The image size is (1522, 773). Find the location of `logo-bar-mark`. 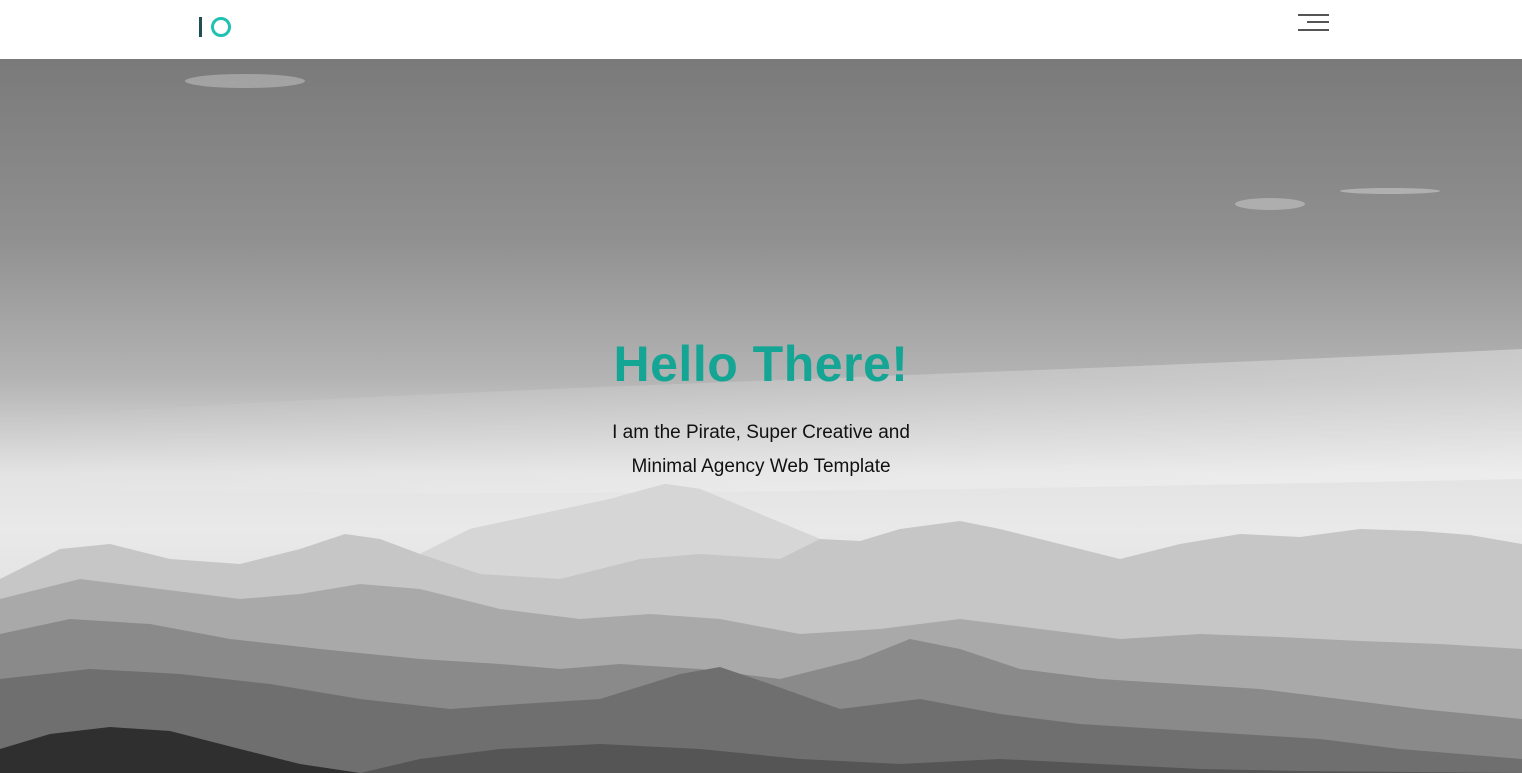

logo-bar-mark is located at coordinates (200, 27).